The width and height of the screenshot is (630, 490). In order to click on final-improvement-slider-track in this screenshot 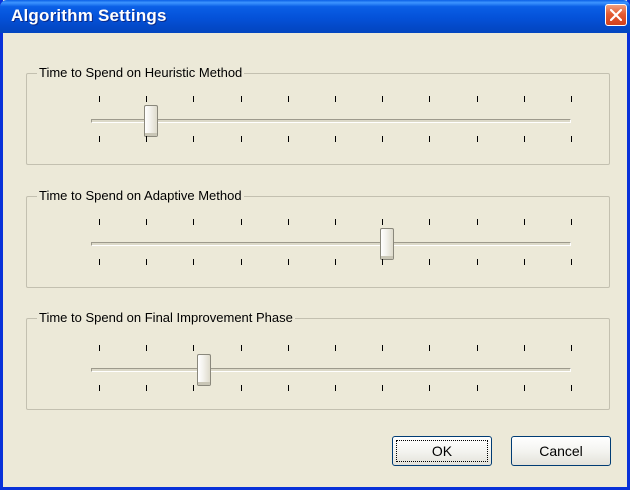, I will do `click(331, 370)`.